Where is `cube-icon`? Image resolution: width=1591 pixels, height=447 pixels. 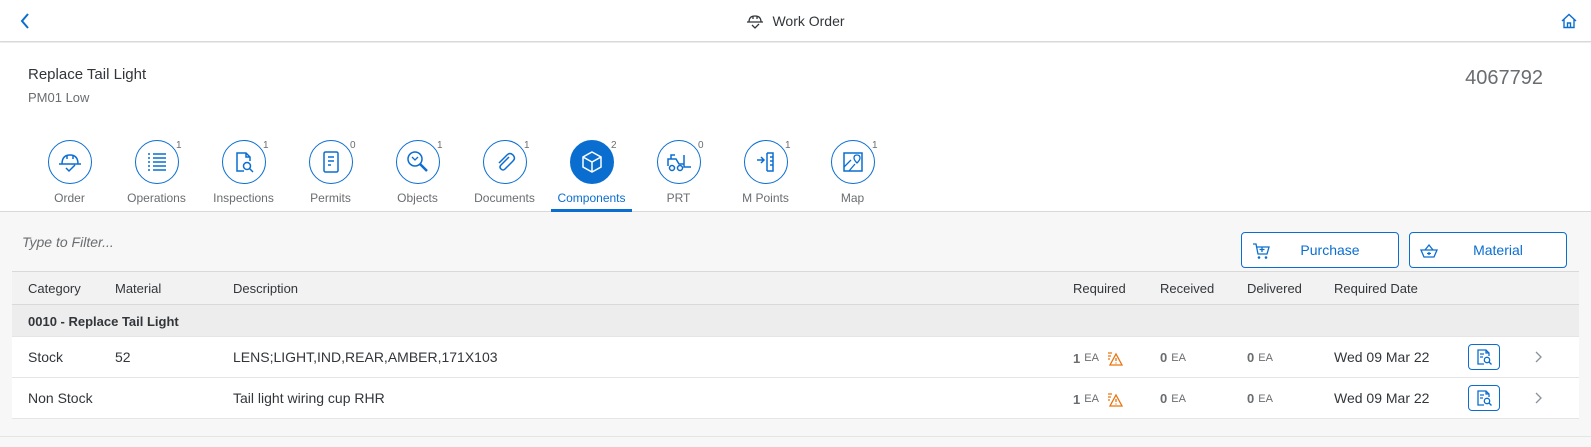 cube-icon is located at coordinates (591, 162).